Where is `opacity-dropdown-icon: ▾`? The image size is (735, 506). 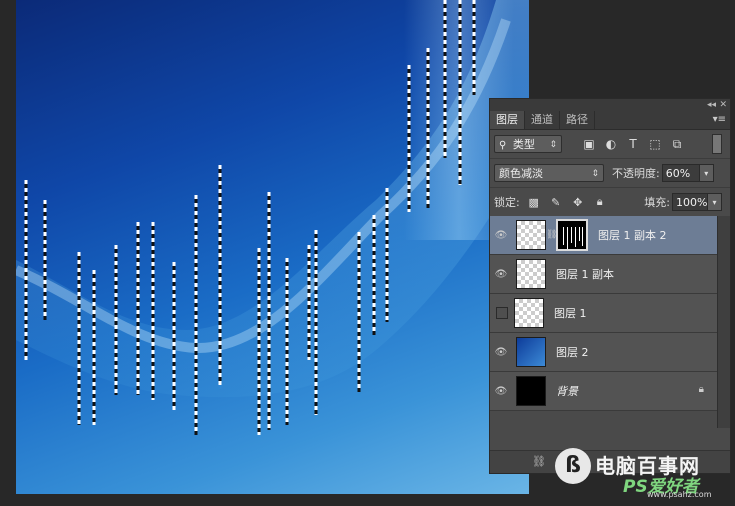 opacity-dropdown-icon: ▾ is located at coordinates (706, 173).